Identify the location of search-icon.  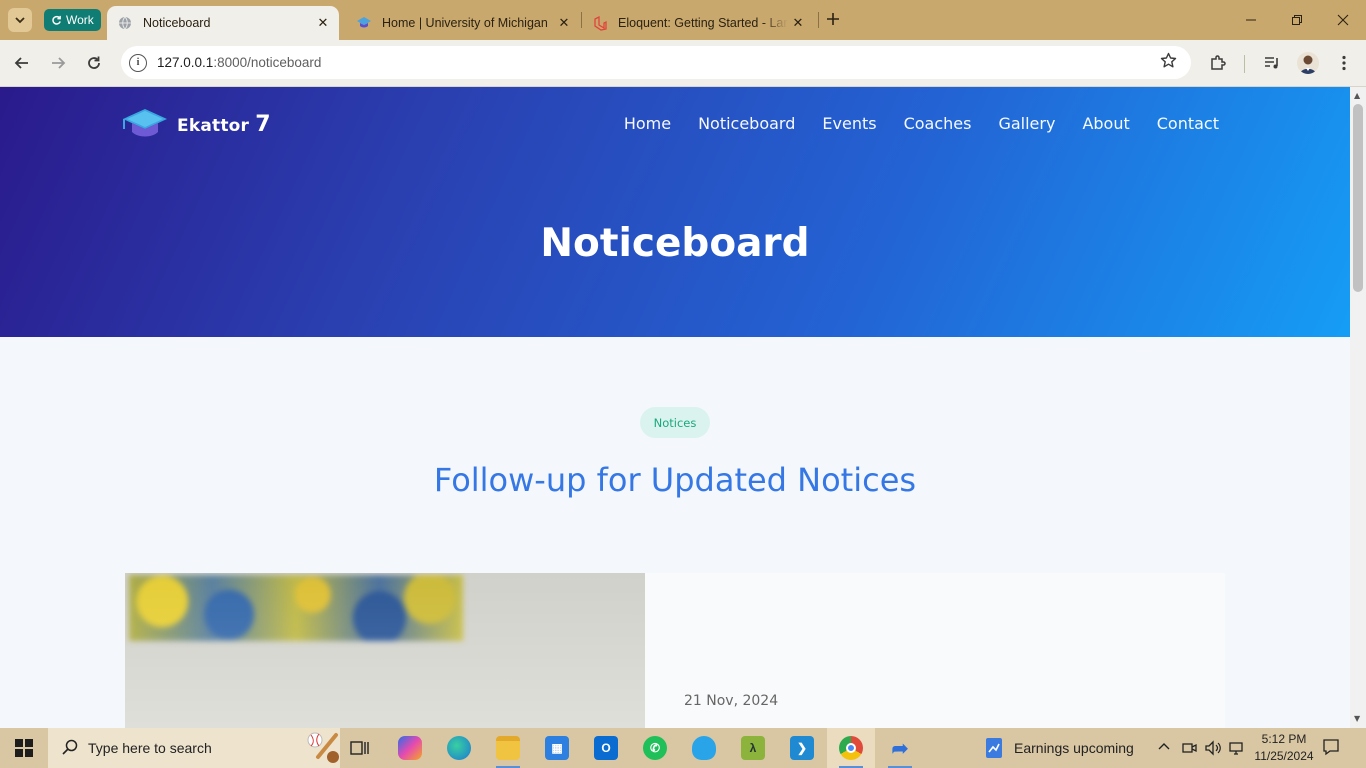
(70, 749).